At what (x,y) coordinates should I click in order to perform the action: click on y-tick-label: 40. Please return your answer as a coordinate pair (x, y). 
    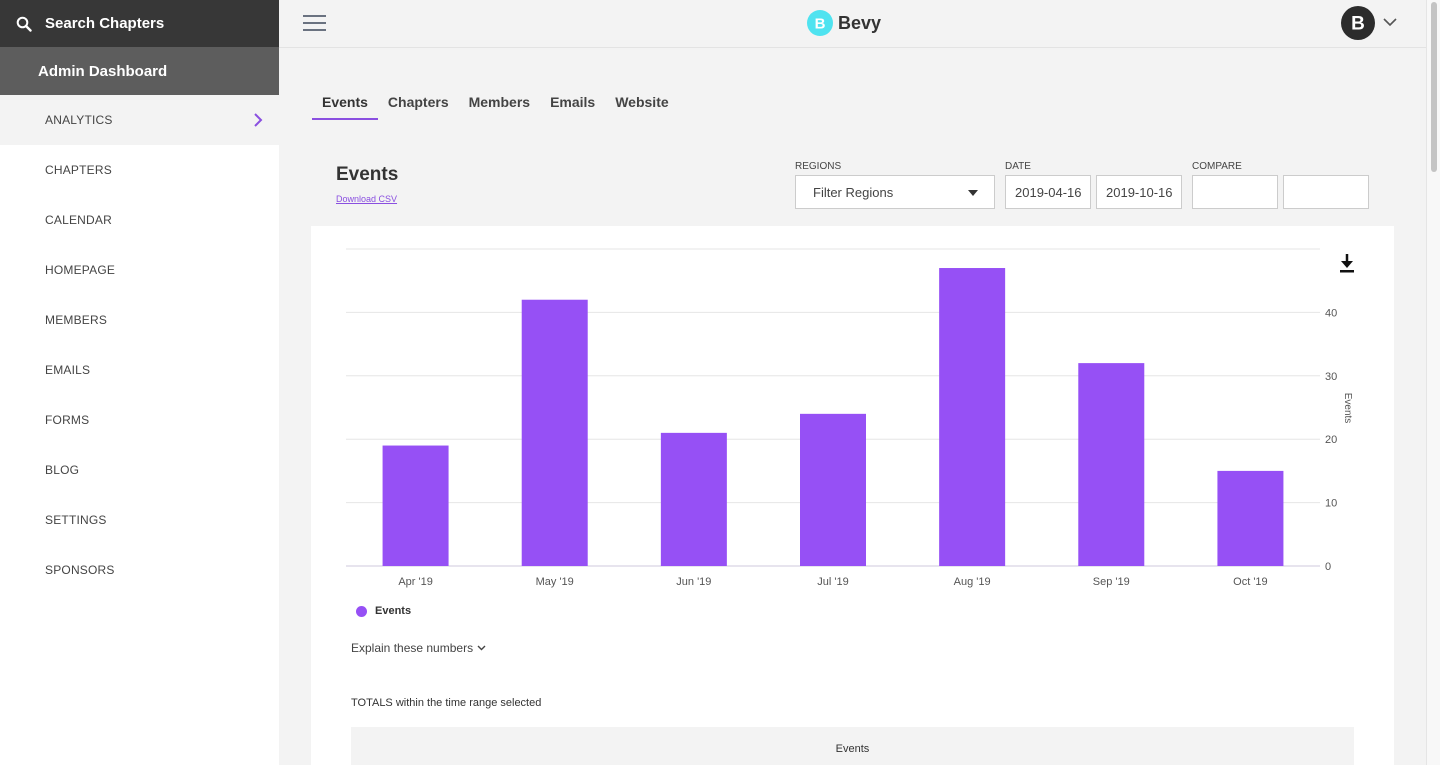
    Looking at the image, I should click on (1331, 313).